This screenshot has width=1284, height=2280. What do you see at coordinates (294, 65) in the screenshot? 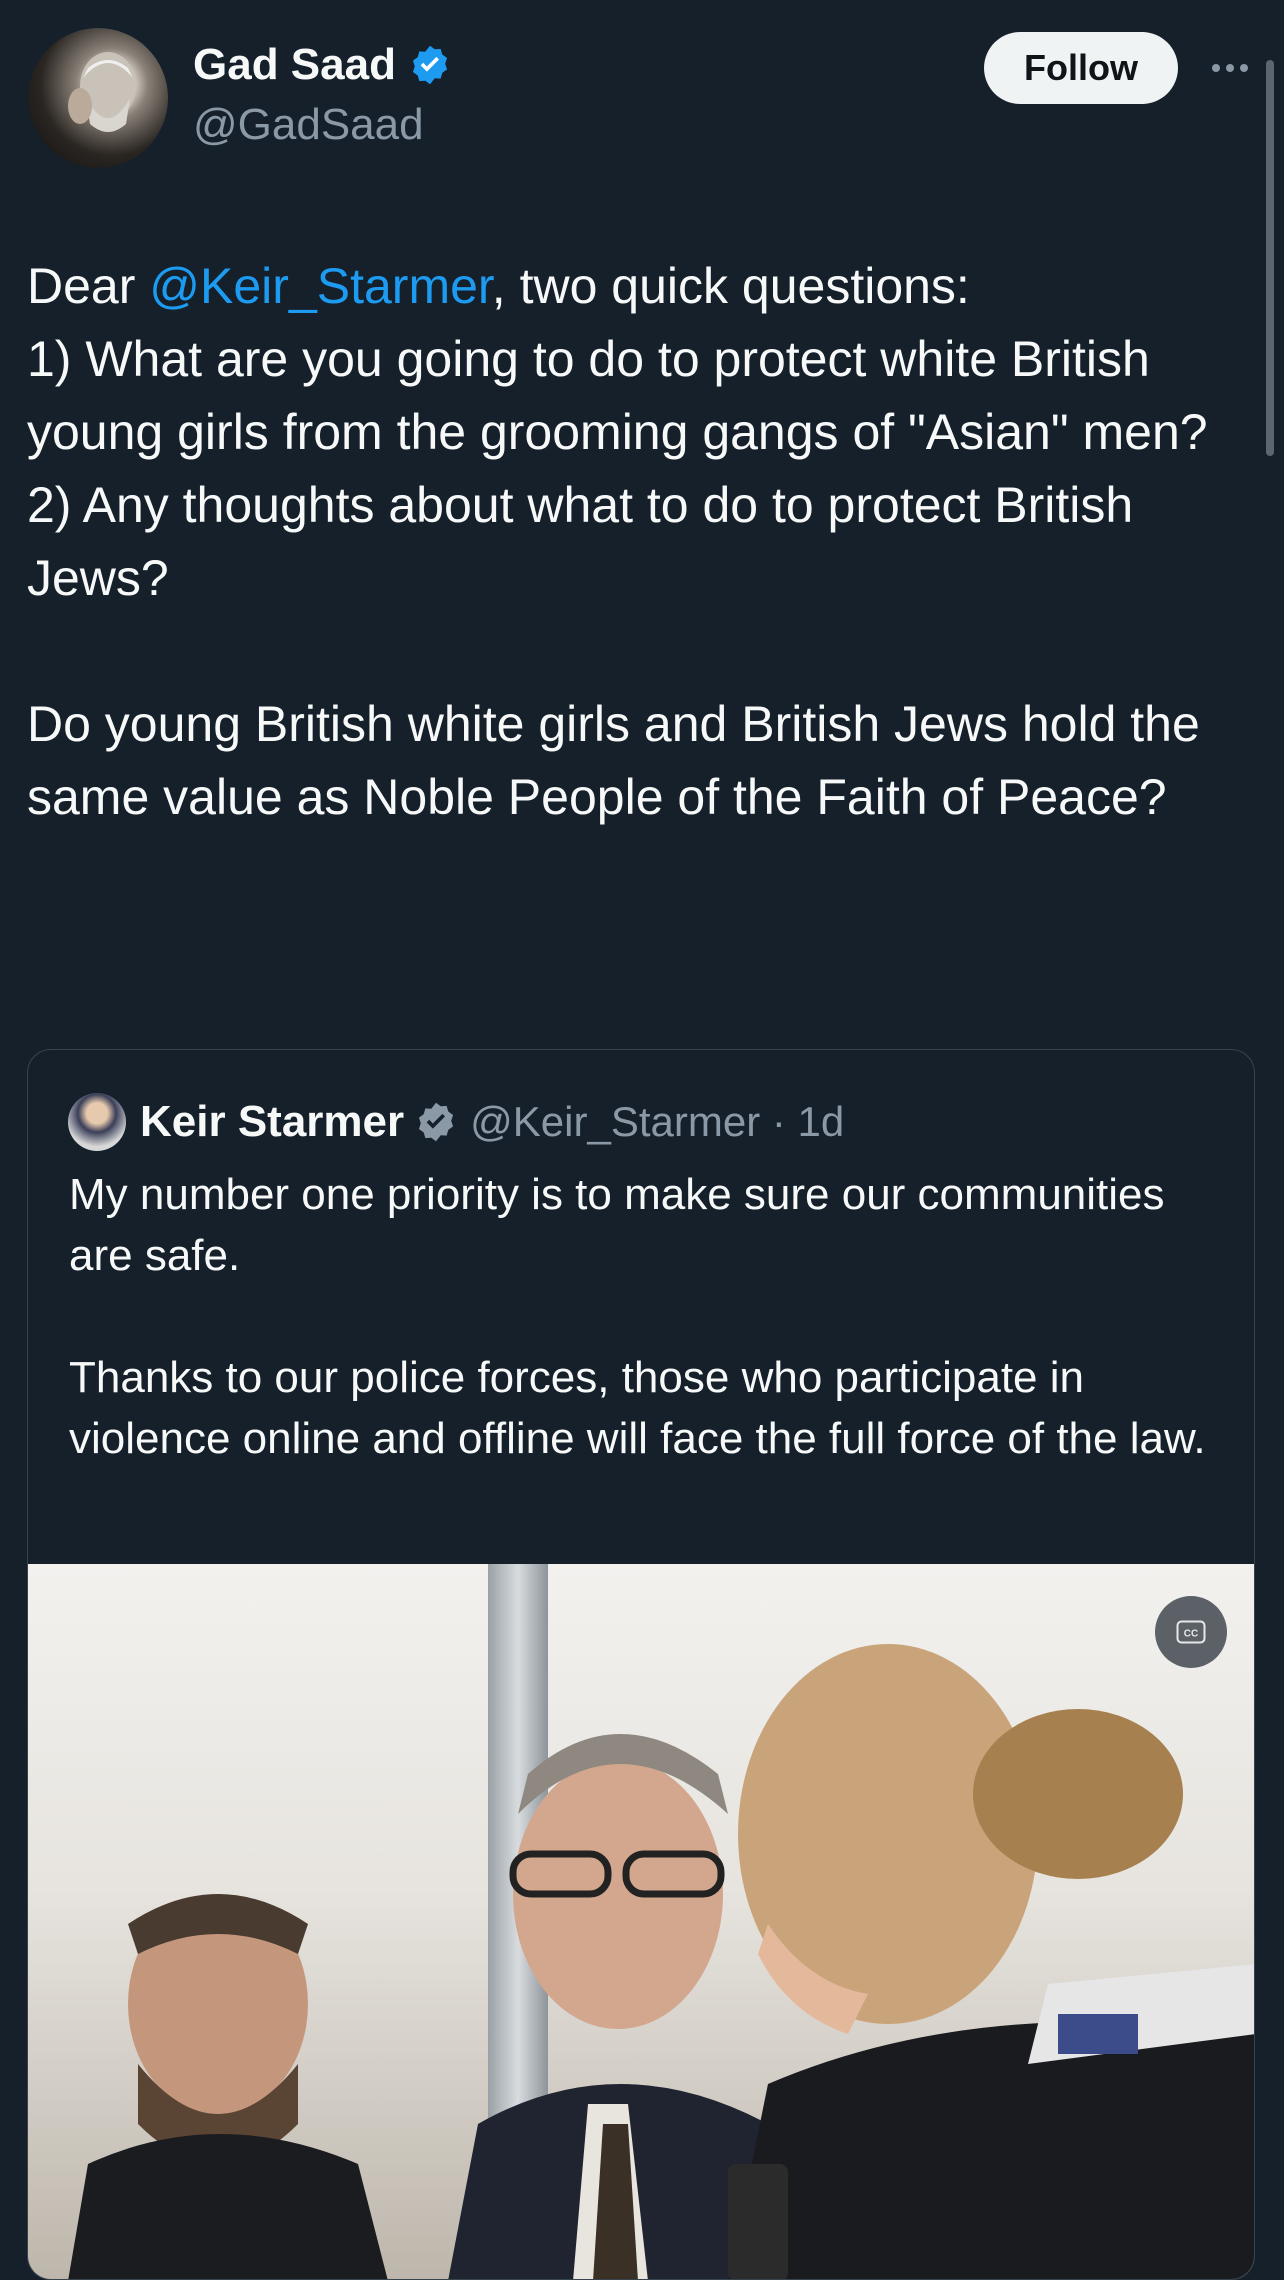
I see `author-display-name: Gad Saad` at bounding box center [294, 65].